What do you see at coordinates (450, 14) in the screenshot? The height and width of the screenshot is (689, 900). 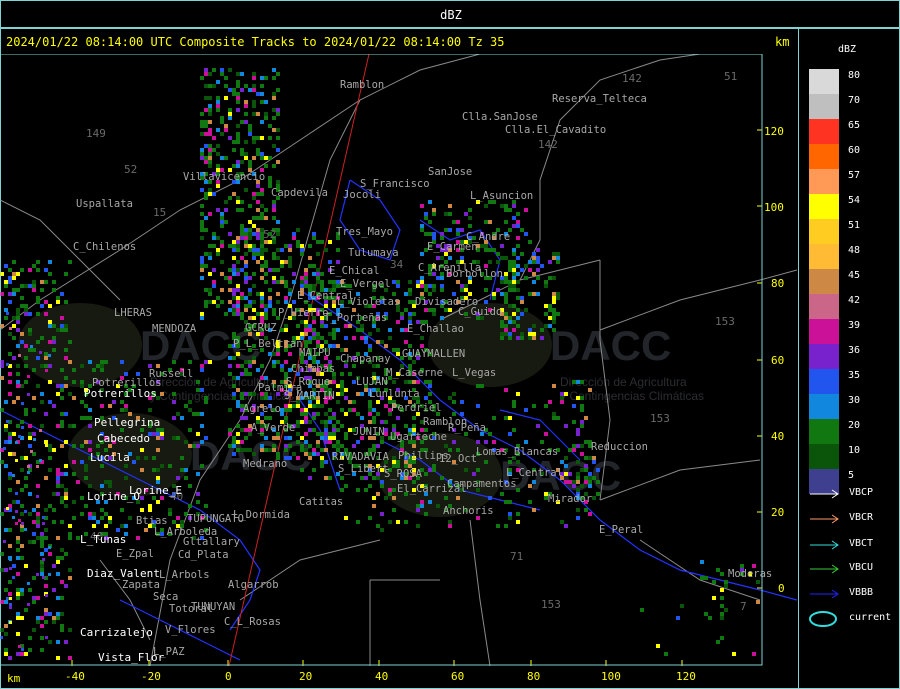 I see `top-bar: dBZ` at bounding box center [450, 14].